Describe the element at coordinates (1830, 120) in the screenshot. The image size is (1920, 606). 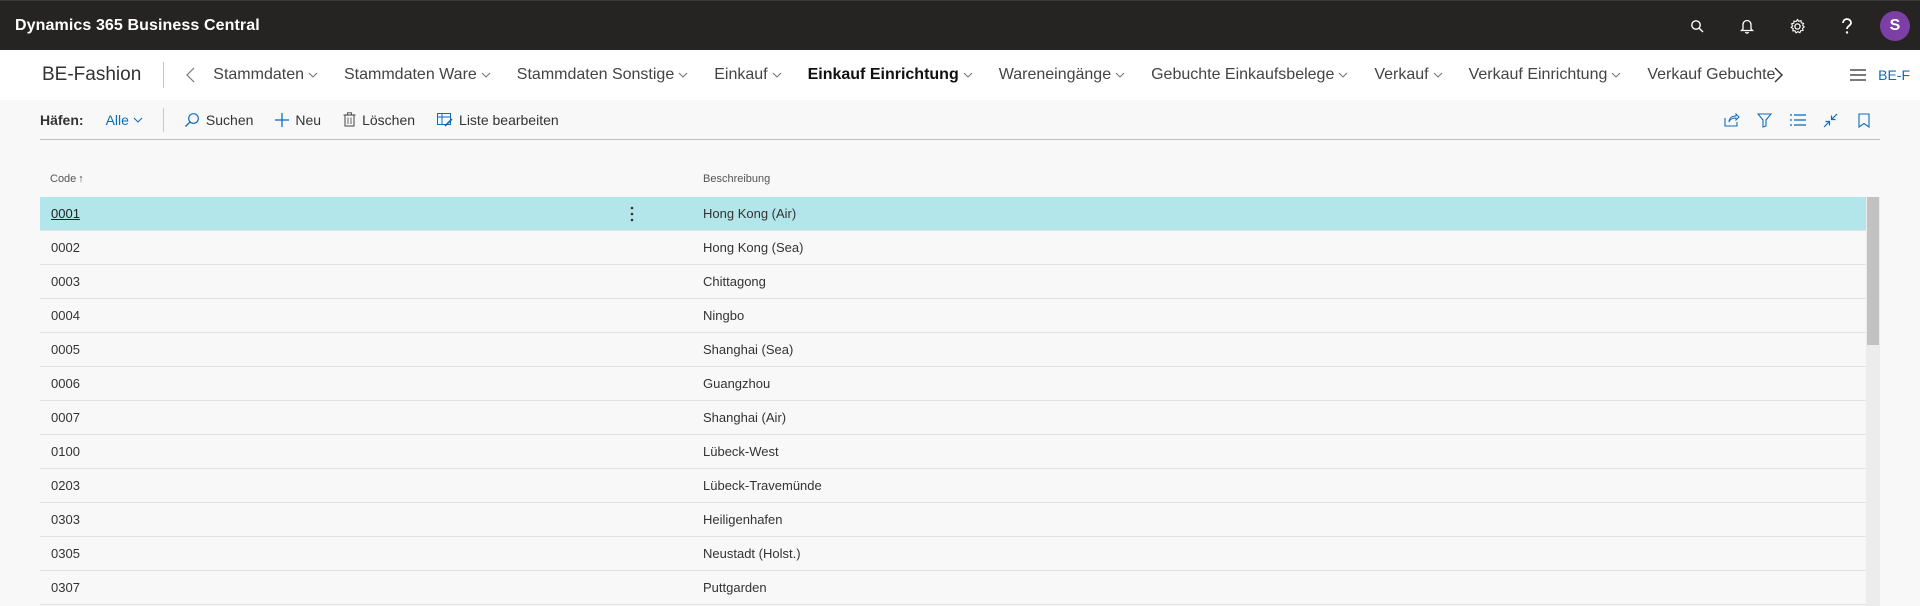
I see `collapse-icon` at that location.